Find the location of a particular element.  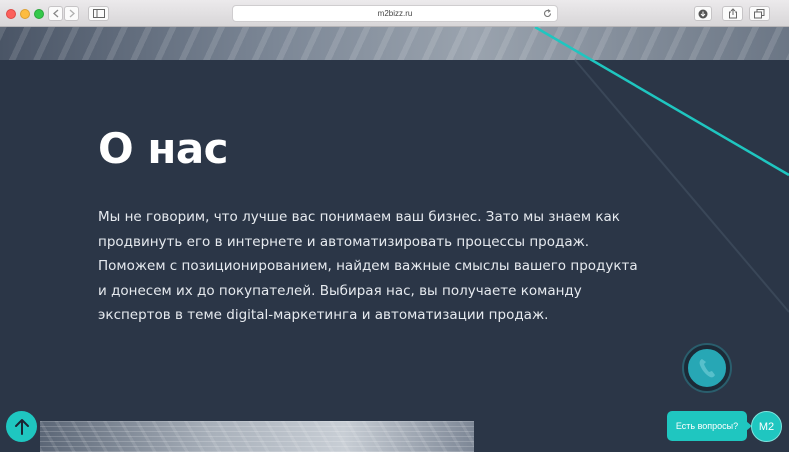

arrow-up-icon is located at coordinates (21, 426).